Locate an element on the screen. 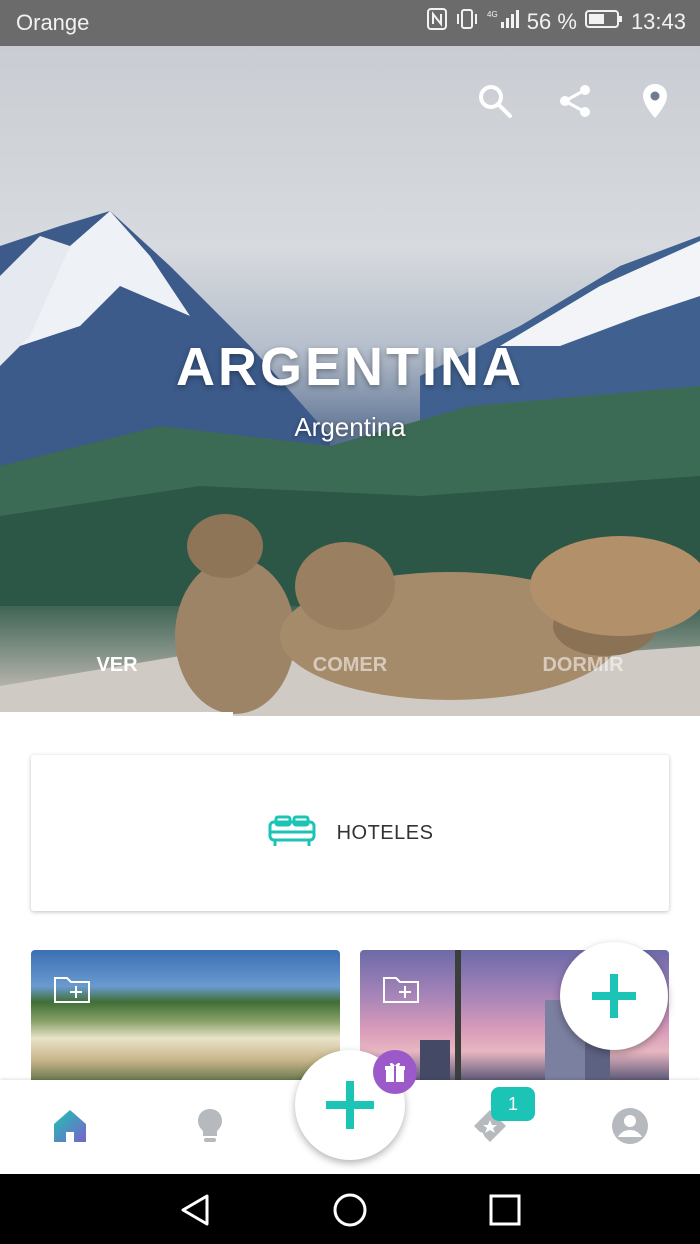 The width and height of the screenshot is (700, 1244). svg-text: 4G is located at coordinates (492, 14).